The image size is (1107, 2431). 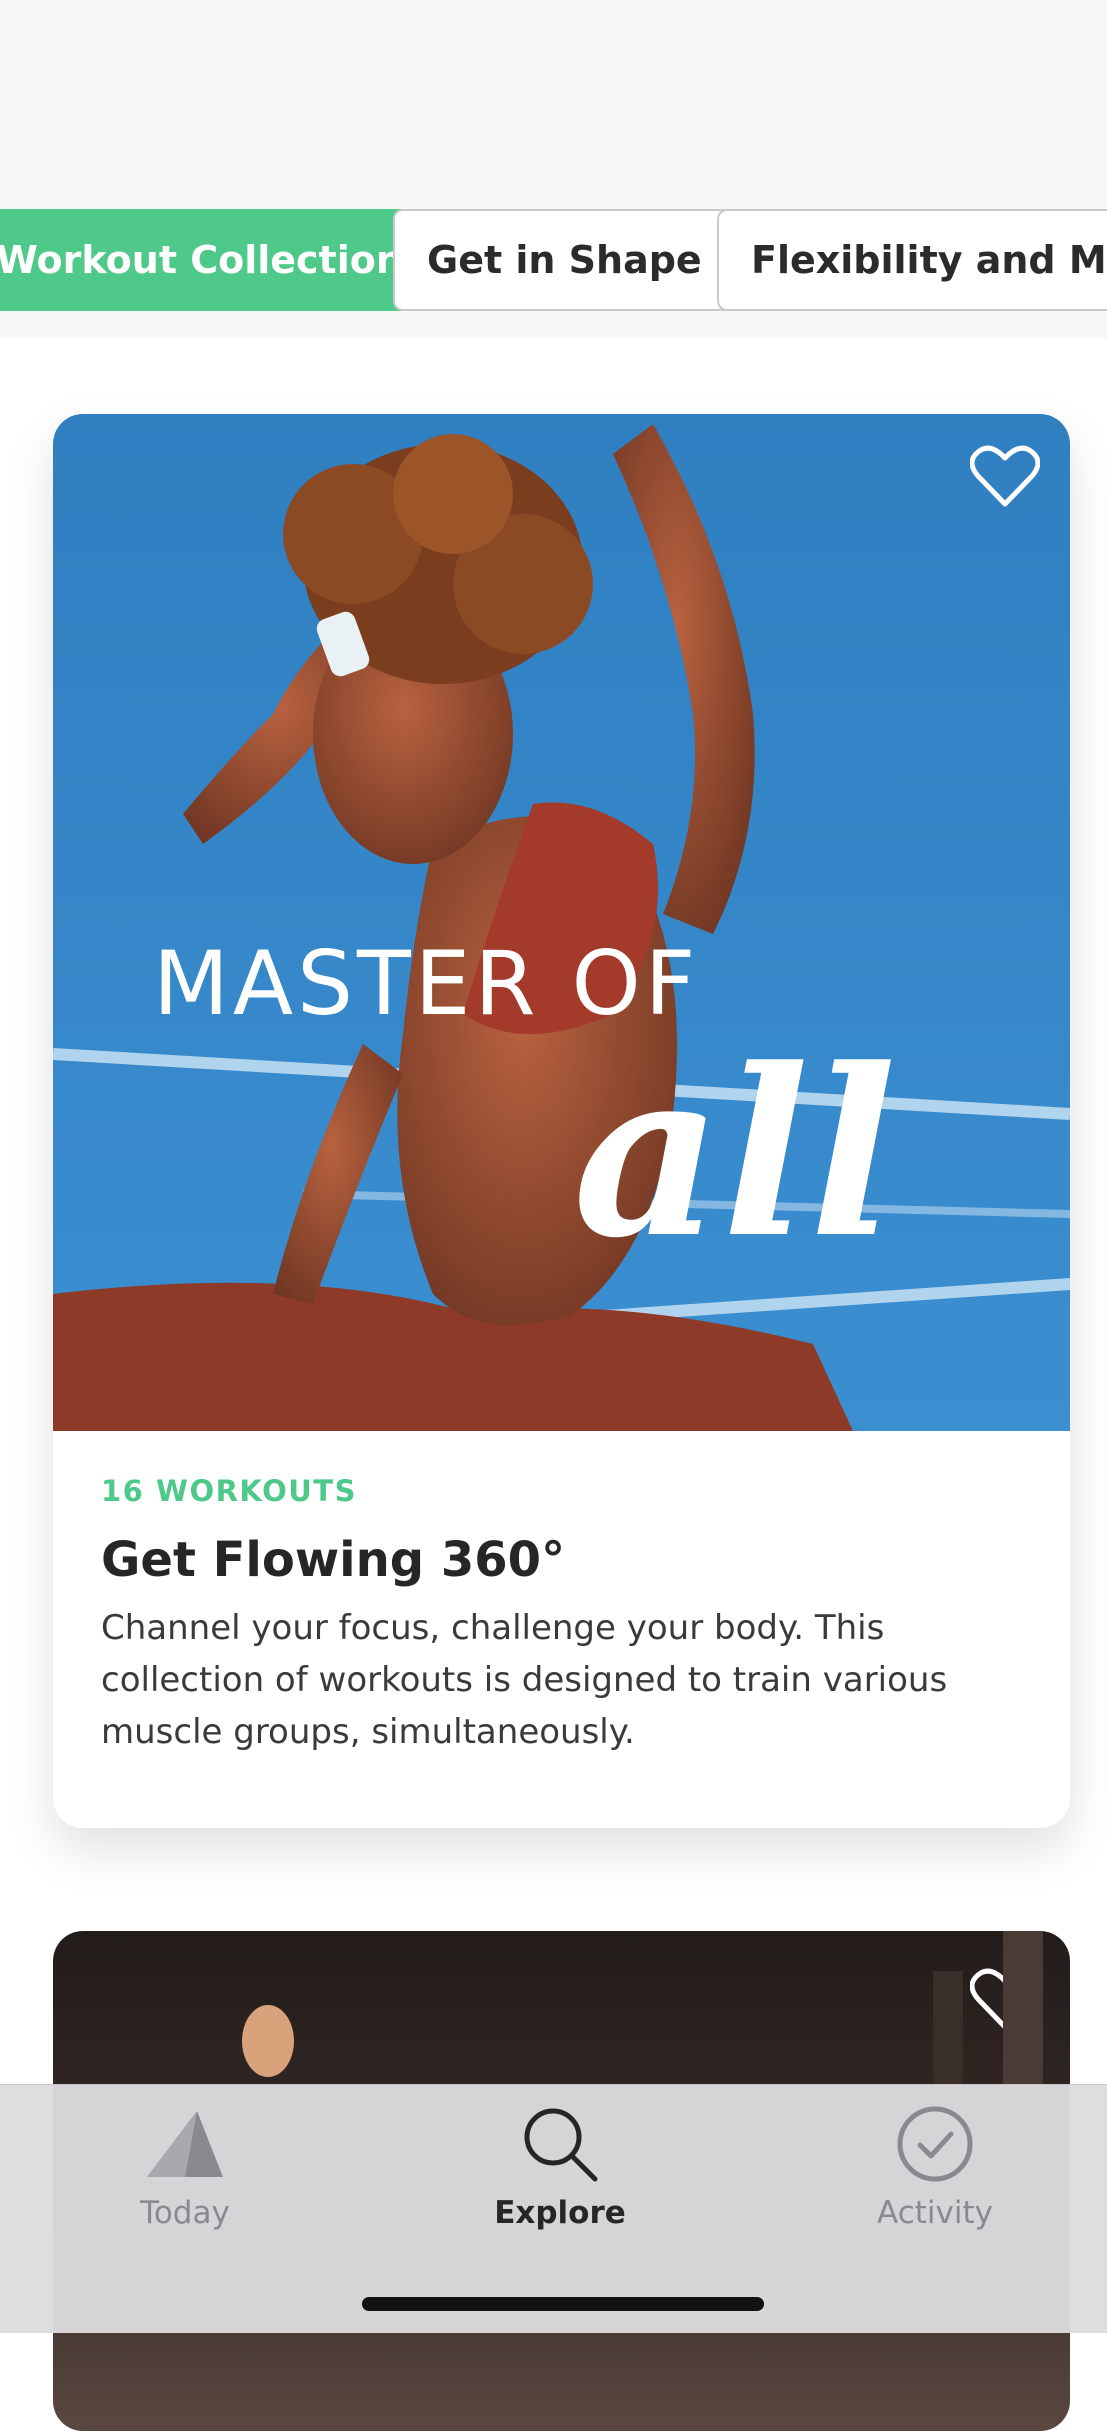 What do you see at coordinates (185, 2213) in the screenshot?
I see `tab-label: Today` at bounding box center [185, 2213].